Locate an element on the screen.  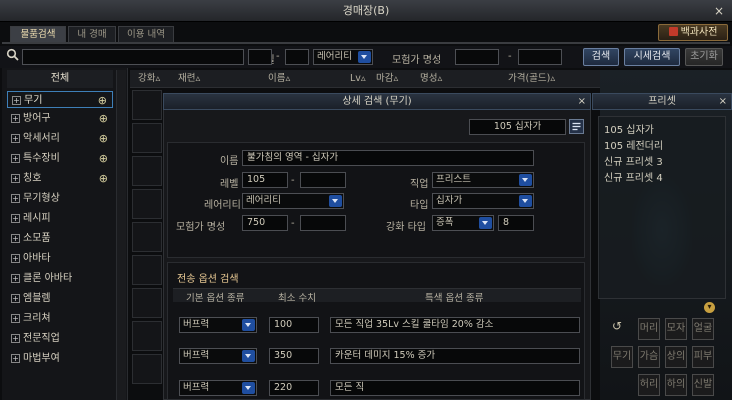
option-special-field-1: 모든 직업 35Lv 스킬 쿨타임 20% 감소 is located at coordinates (455, 325).